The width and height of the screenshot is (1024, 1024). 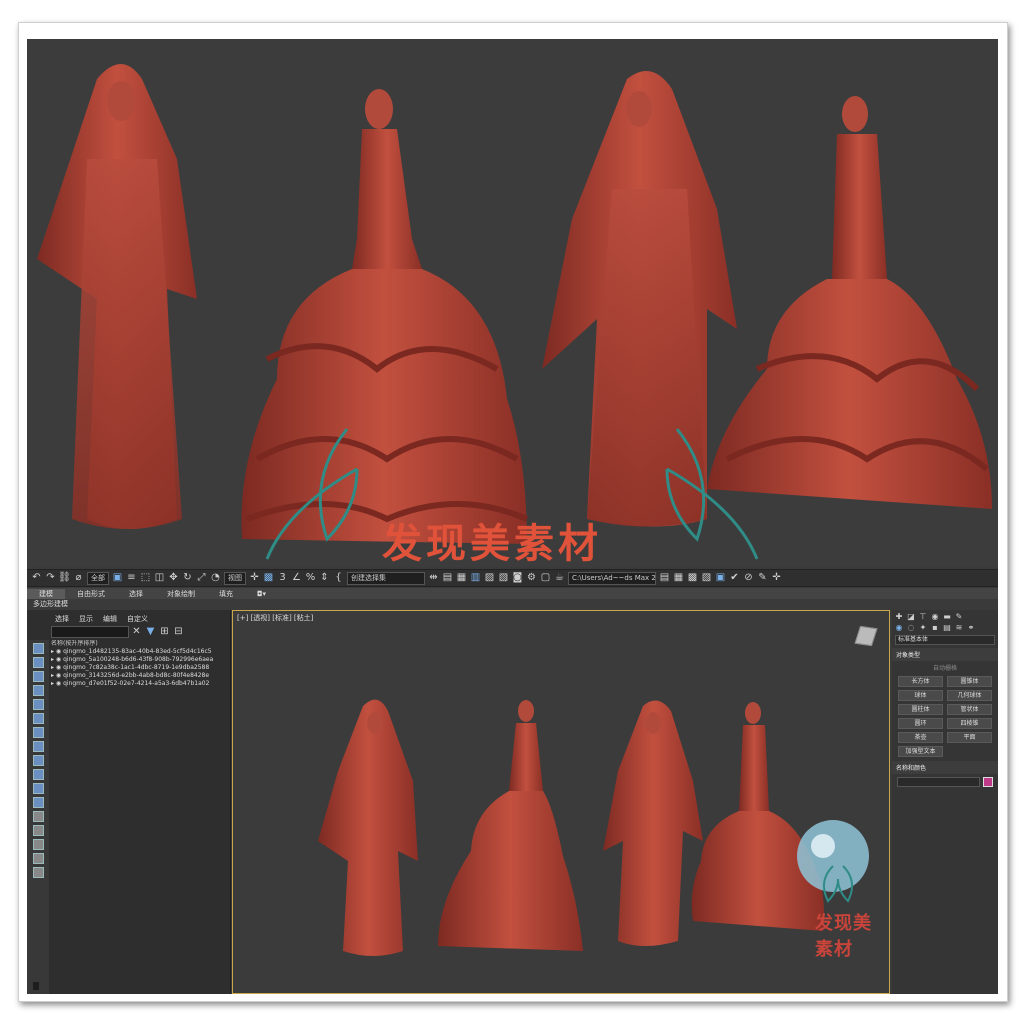 I want to click on filter-bones-icon, so click(x=38, y=760).